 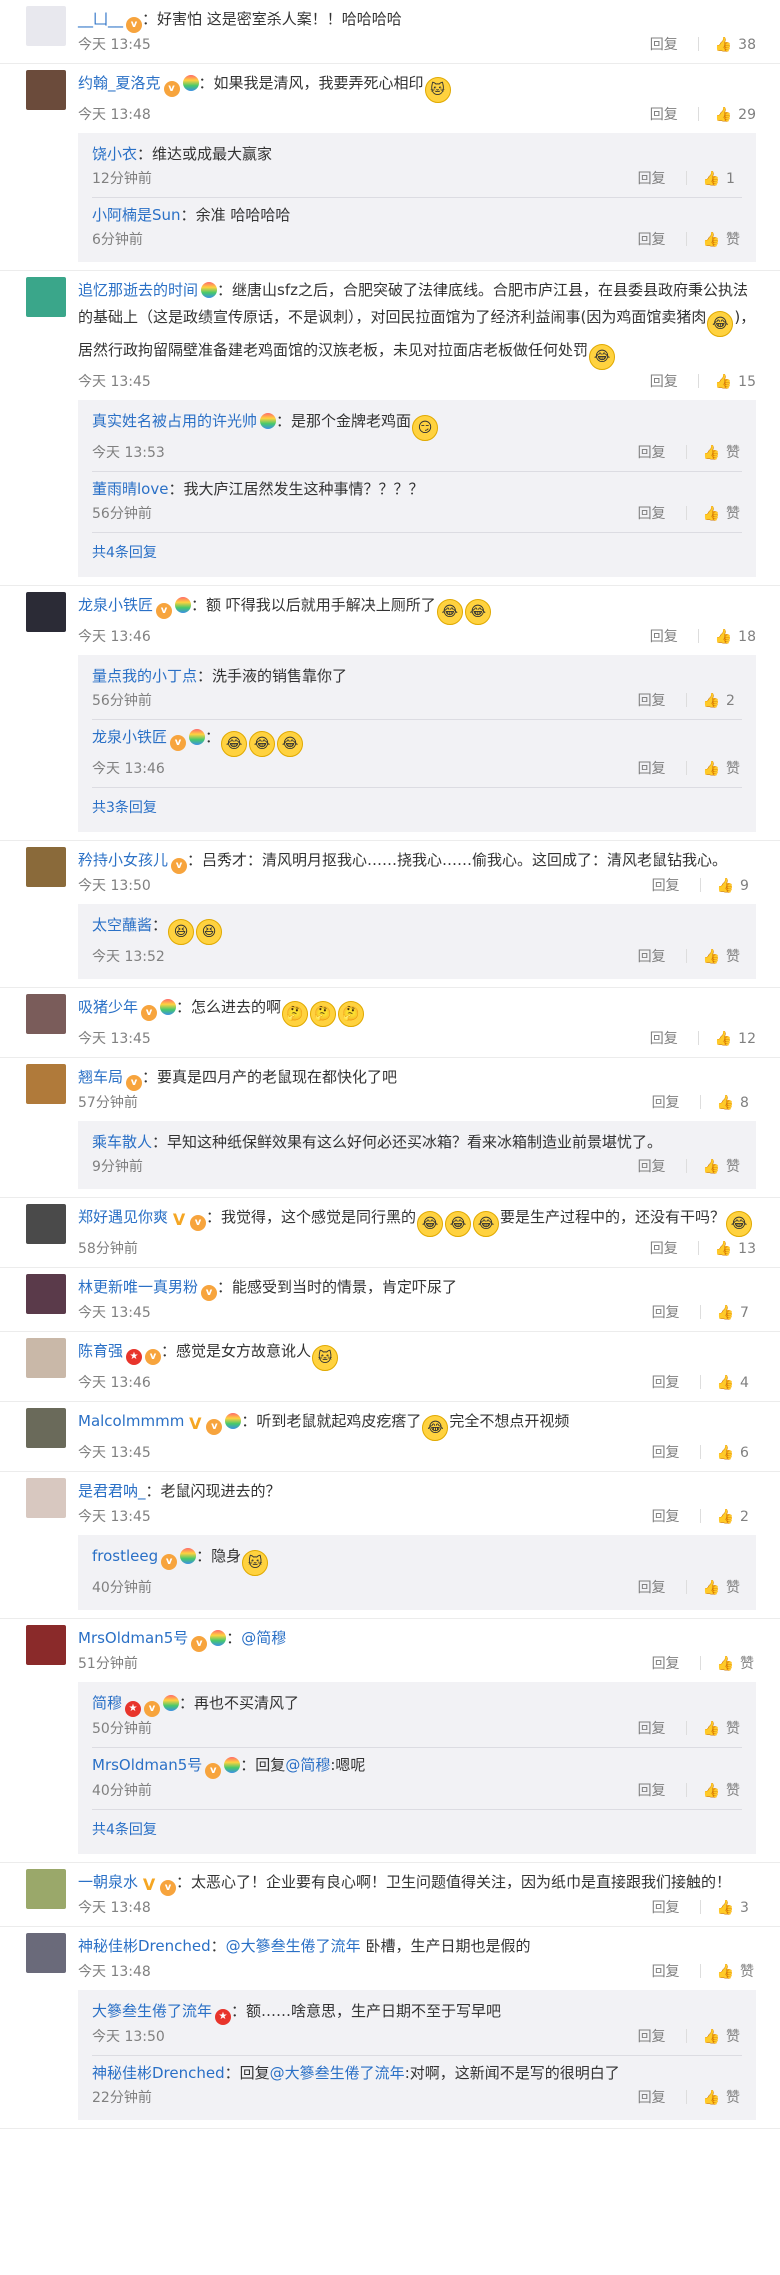 I want to click on like-count: 7, so click(x=748, y=1313).